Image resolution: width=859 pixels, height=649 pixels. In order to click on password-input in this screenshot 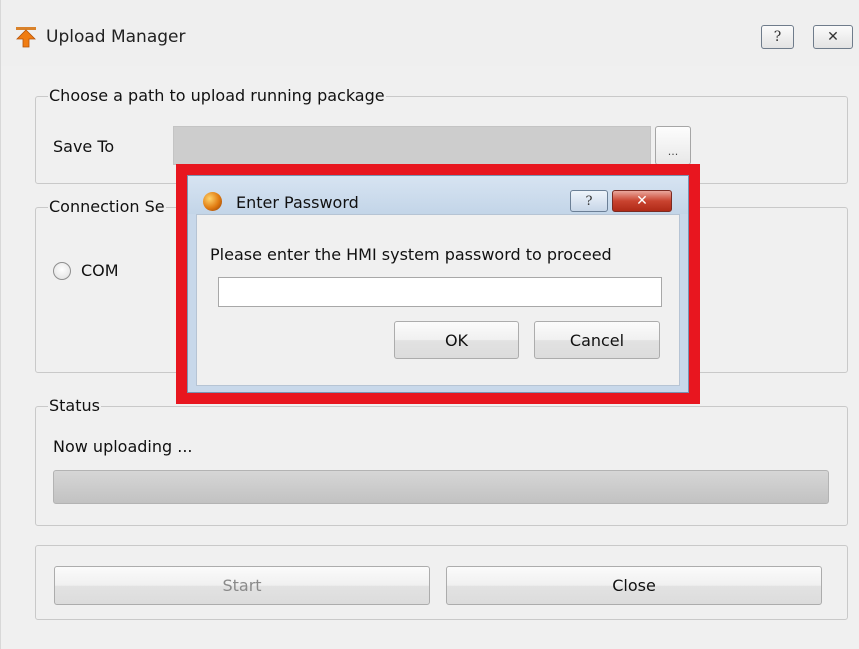, I will do `click(440, 292)`.